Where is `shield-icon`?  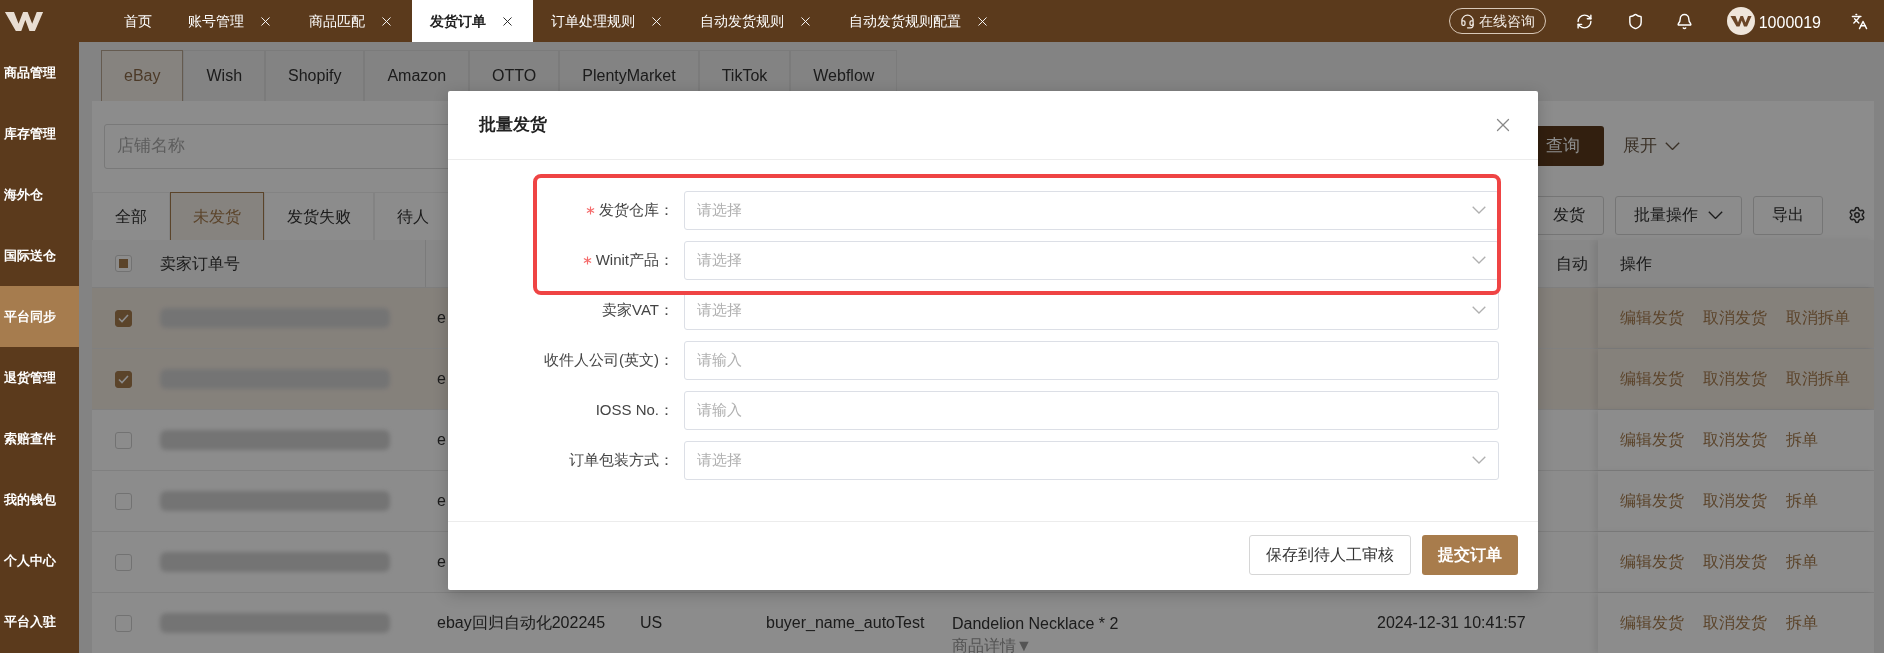 shield-icon is located at coordinates (1635, 21).